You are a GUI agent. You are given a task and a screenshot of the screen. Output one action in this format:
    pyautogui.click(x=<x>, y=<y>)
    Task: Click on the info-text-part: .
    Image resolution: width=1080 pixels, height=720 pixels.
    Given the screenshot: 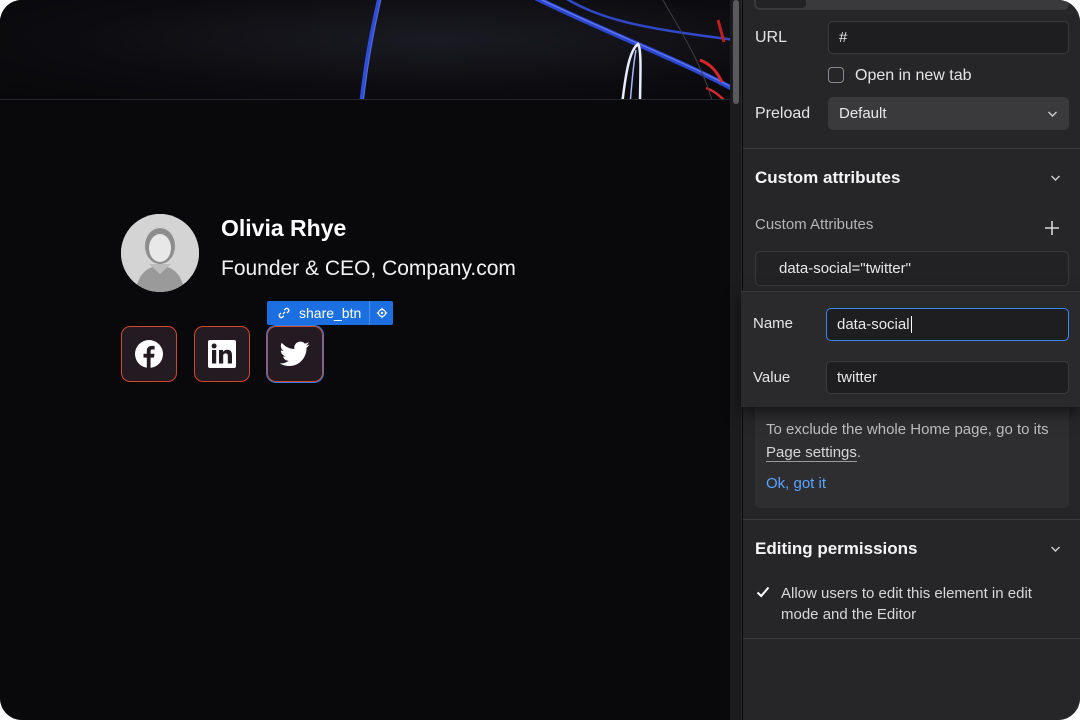 What is the action you would take?
    pyautogui.click(x=859, y=452)
    